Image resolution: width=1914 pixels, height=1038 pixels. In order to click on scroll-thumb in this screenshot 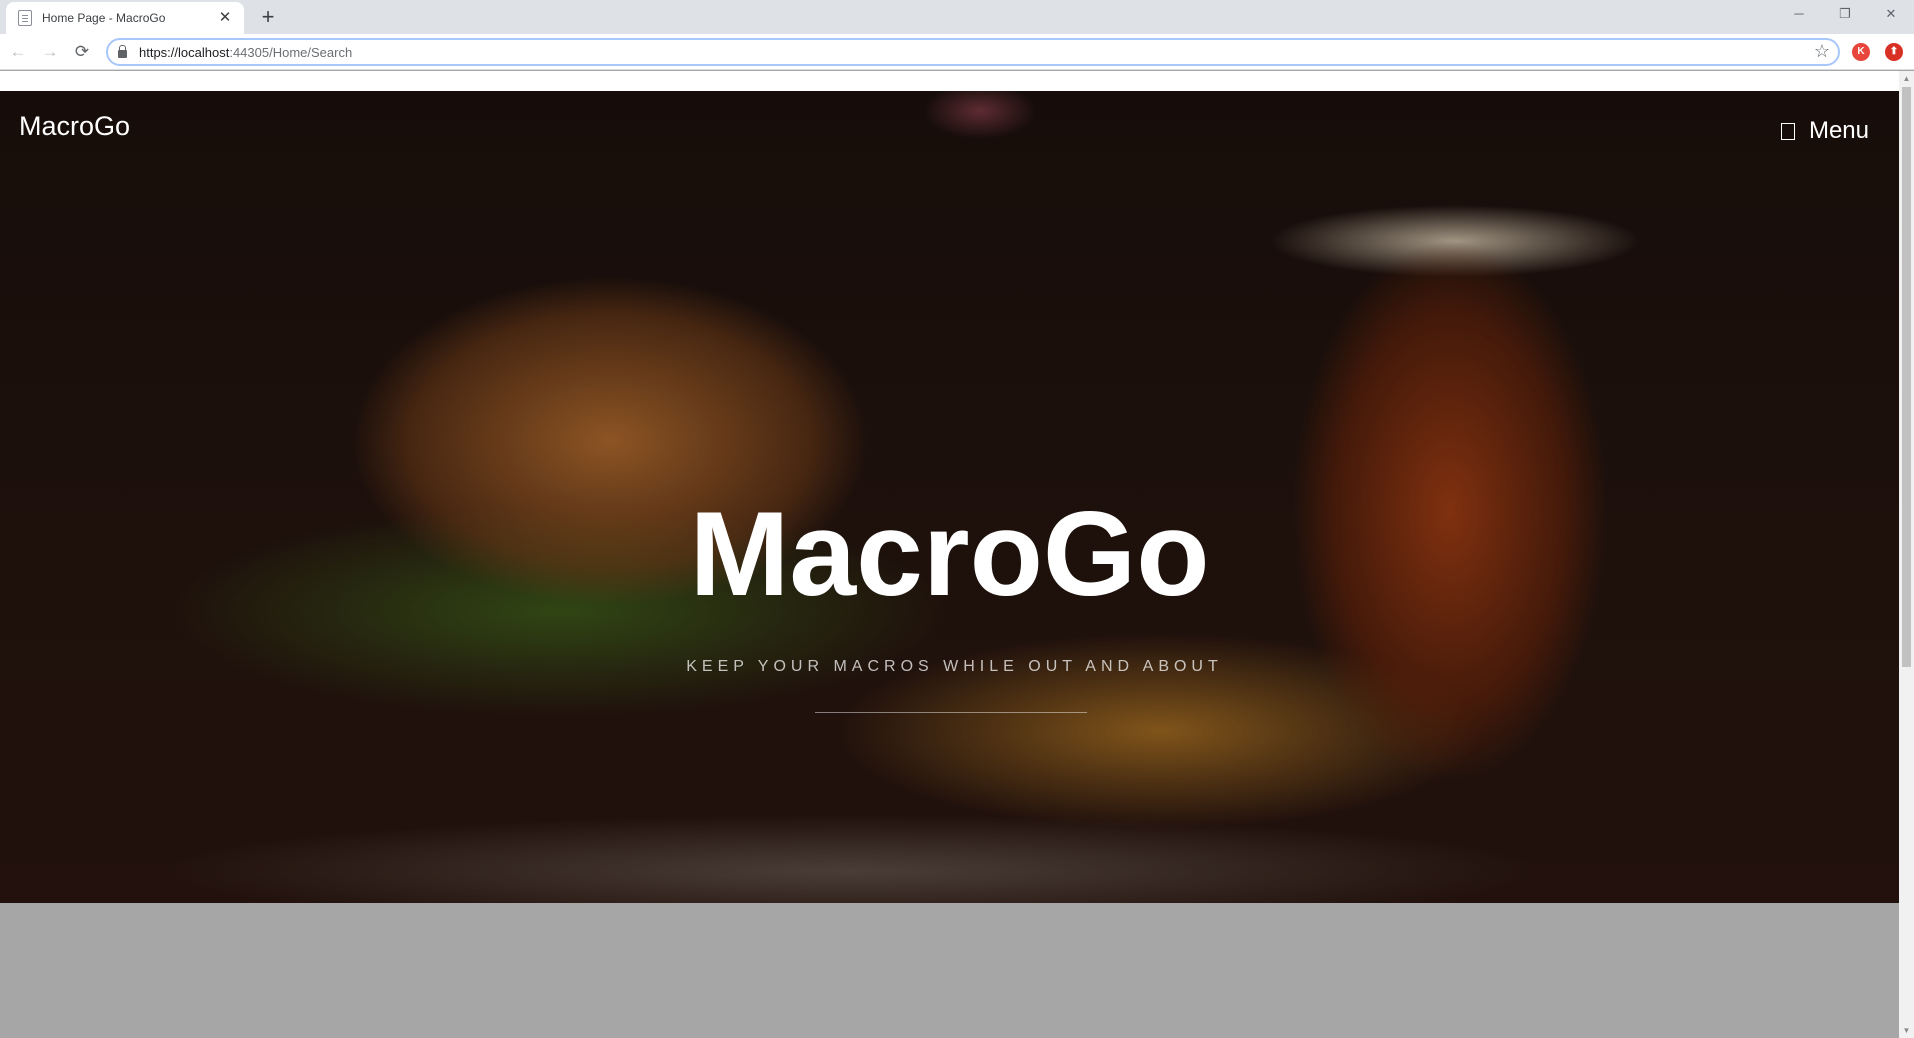, I will do `click(1906, 377)`.